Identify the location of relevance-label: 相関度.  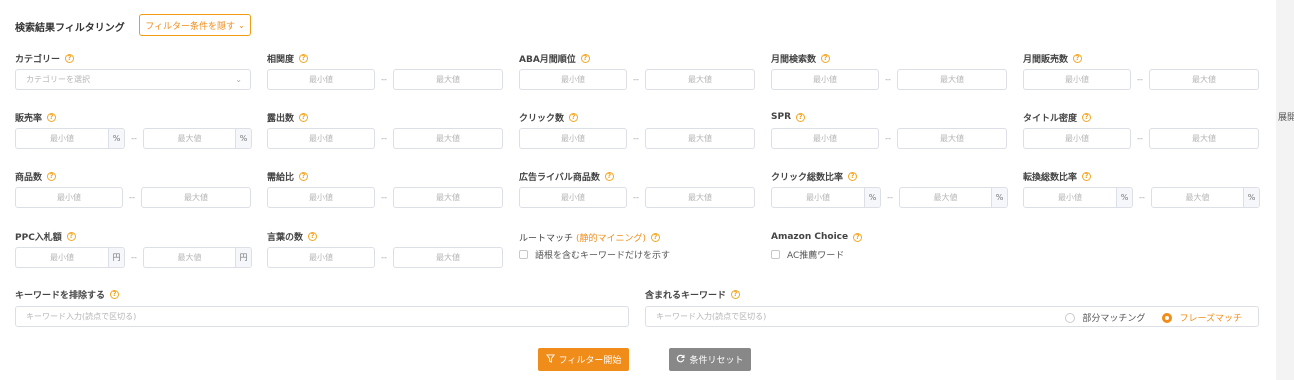
(281, 59).